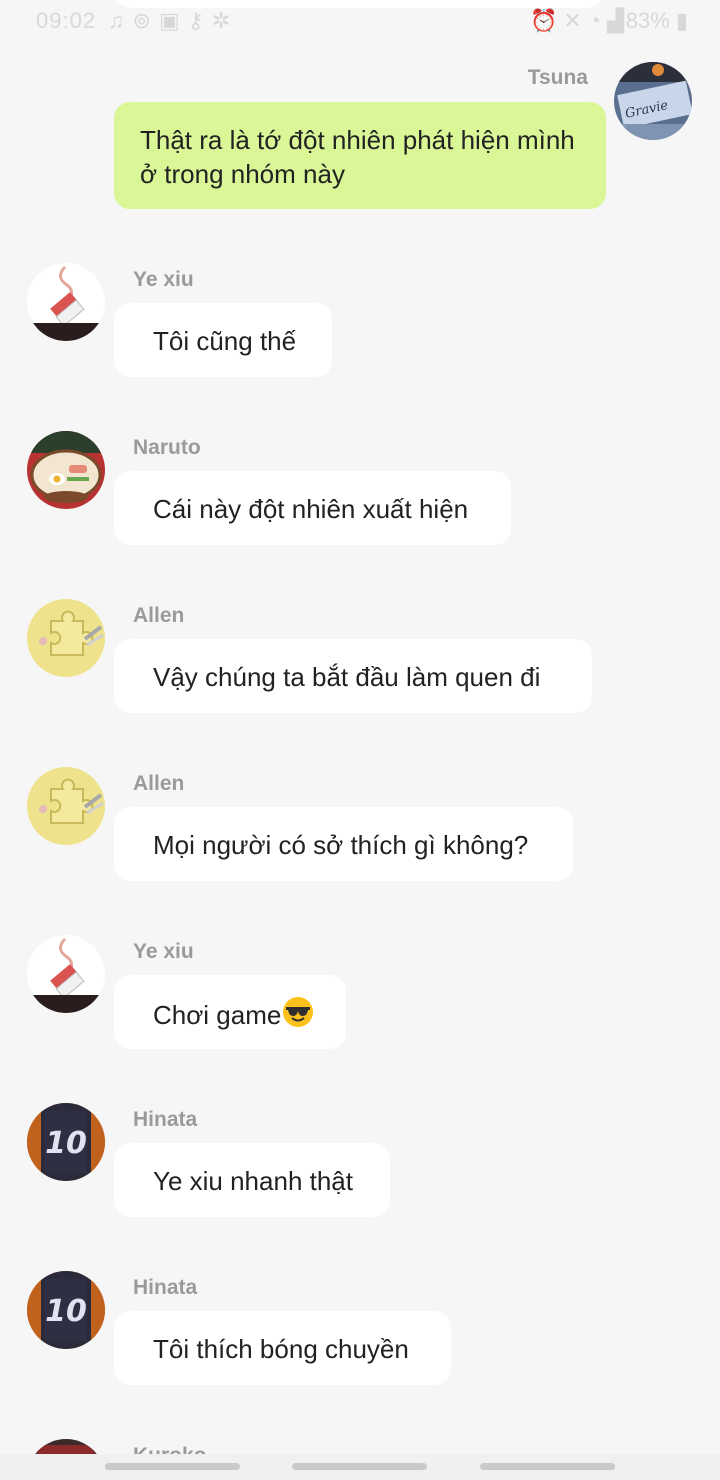 The image size is (720, 1480). What do you see at coordinates (298, 1016) in the screenshot?
I see `sunglasses-emoji-icon` at bounding box center [298, 1016].